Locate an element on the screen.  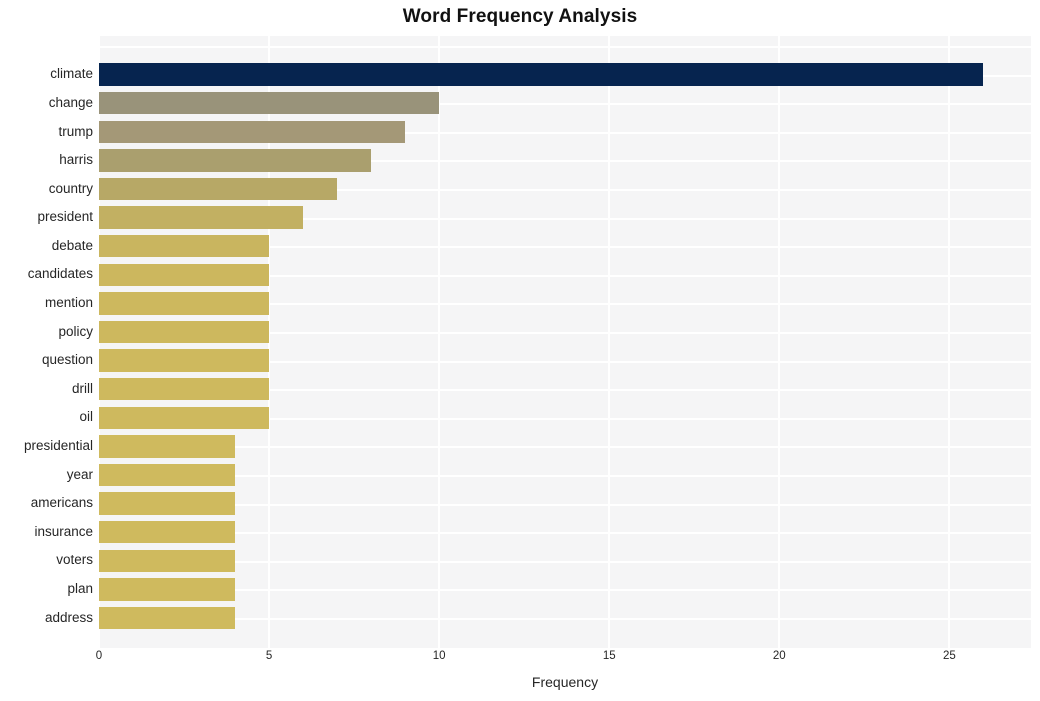
chart-title: Word Frequency Analysis is located at coordinates (520, 16).